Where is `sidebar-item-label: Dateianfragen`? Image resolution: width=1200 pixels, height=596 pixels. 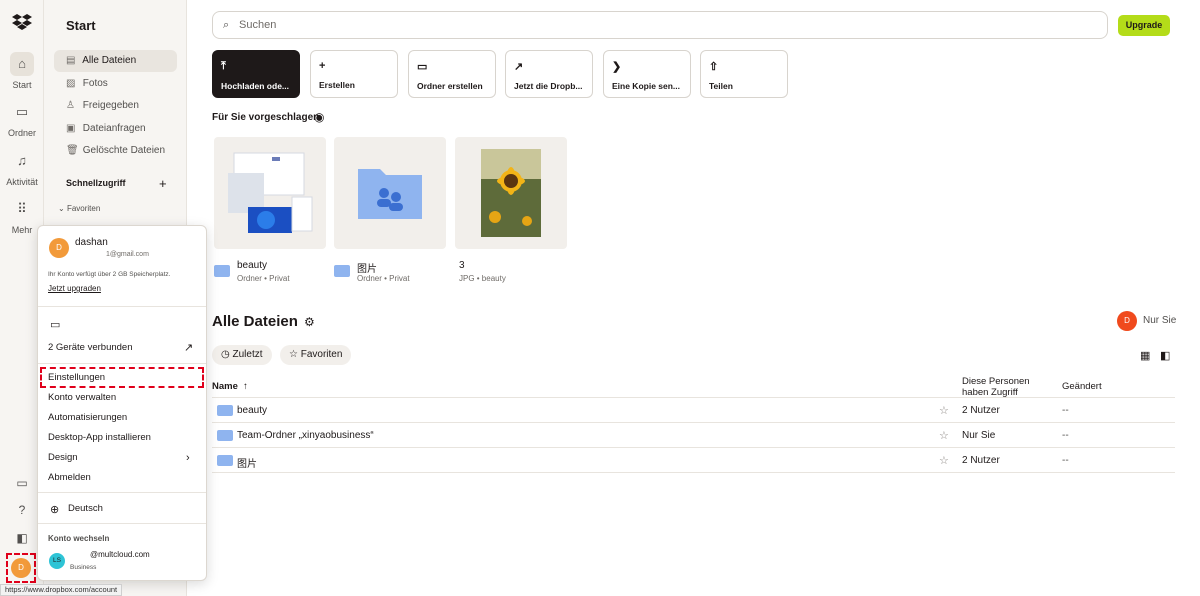 sidebar-item-label: Dateianfragen is located at coordinates (114, 128).